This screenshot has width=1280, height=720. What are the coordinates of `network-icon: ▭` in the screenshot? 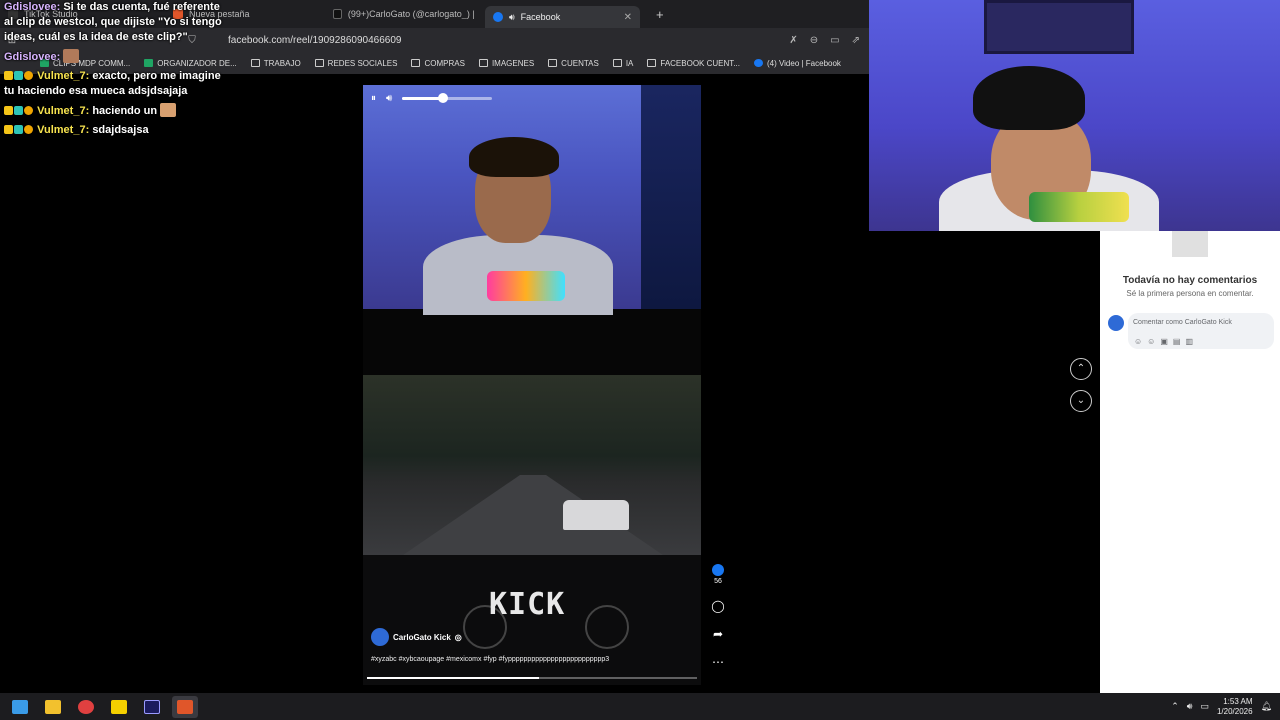 It's located at (1204, 706).